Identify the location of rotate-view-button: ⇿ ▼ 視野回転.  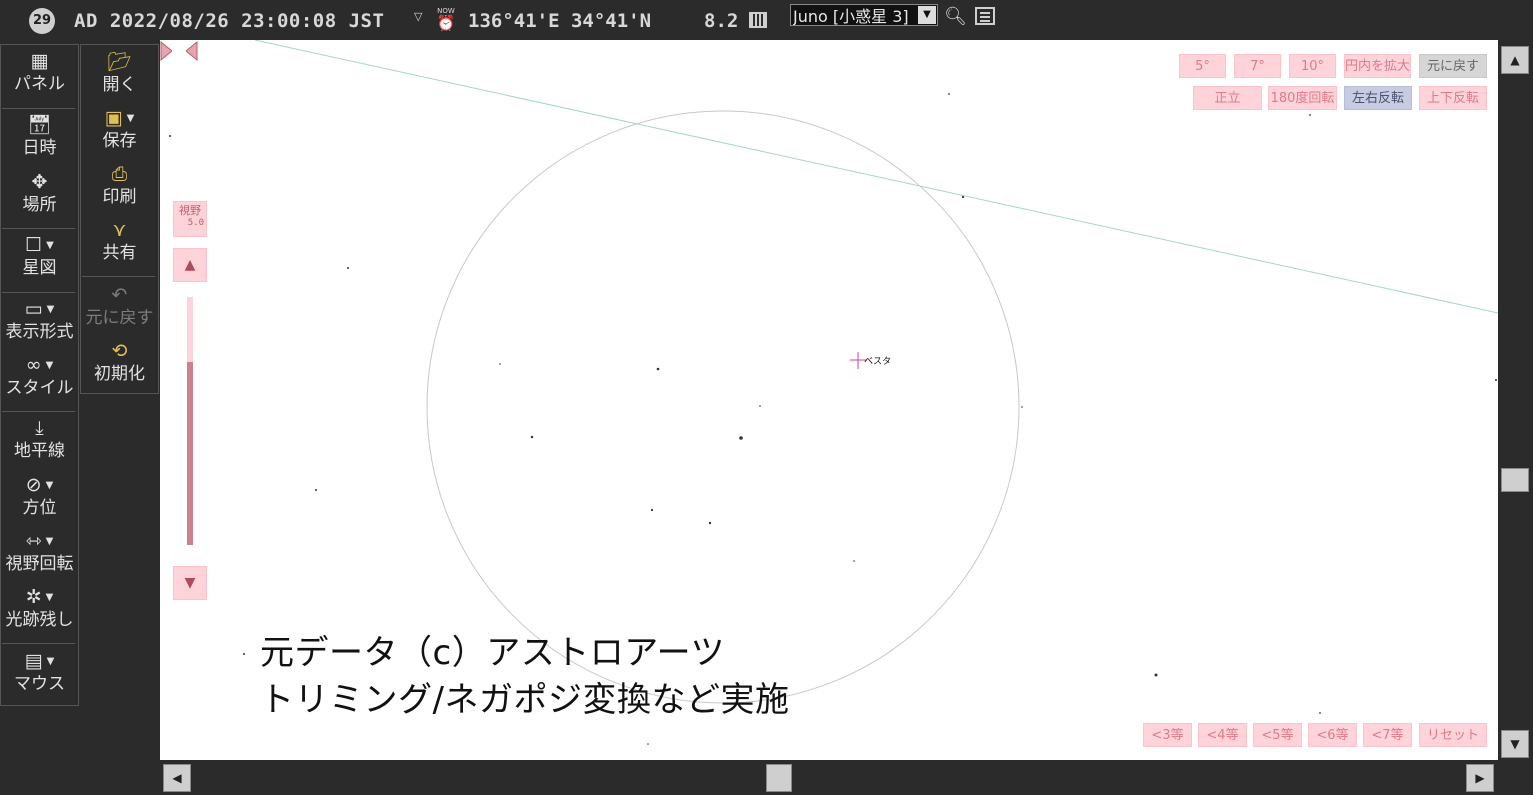
(39, 552).